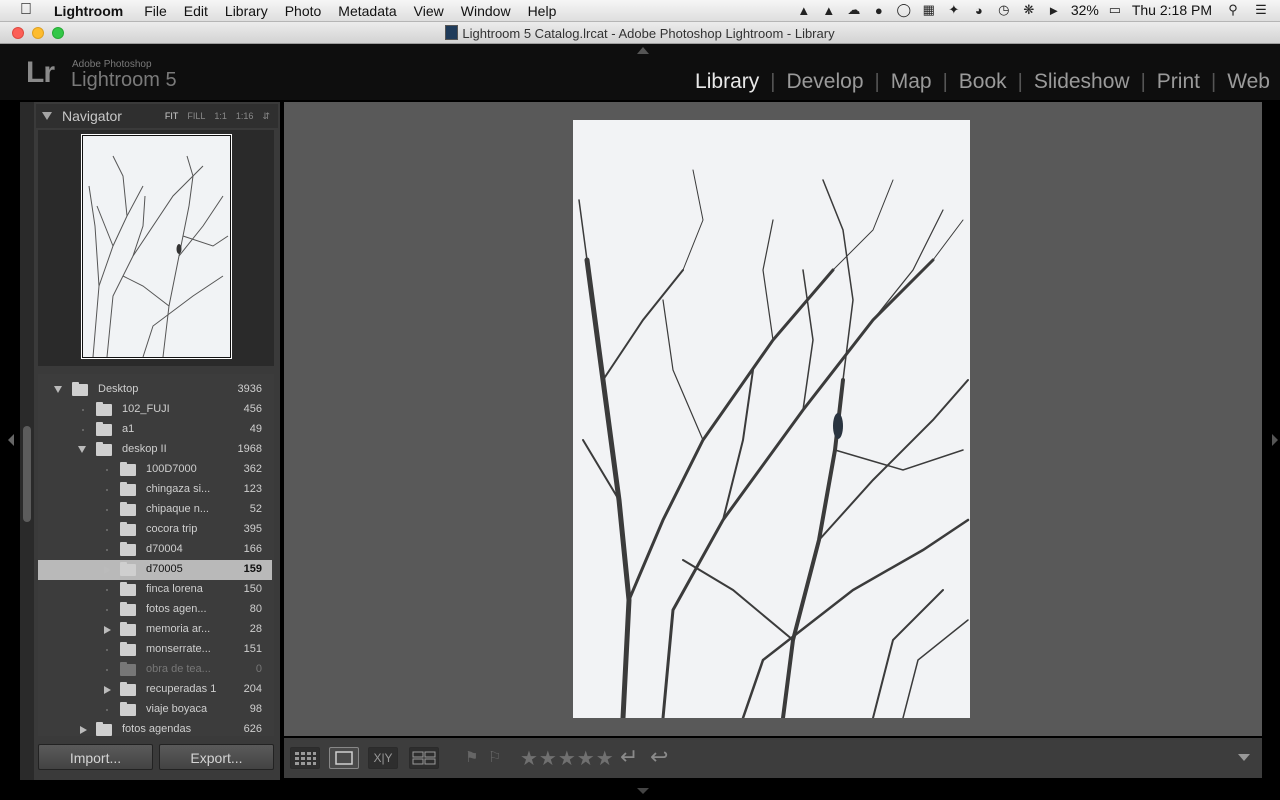 The height and width of the screenshot is (800, 1280). I want to click on survey-view-icon, so click(424, 758).